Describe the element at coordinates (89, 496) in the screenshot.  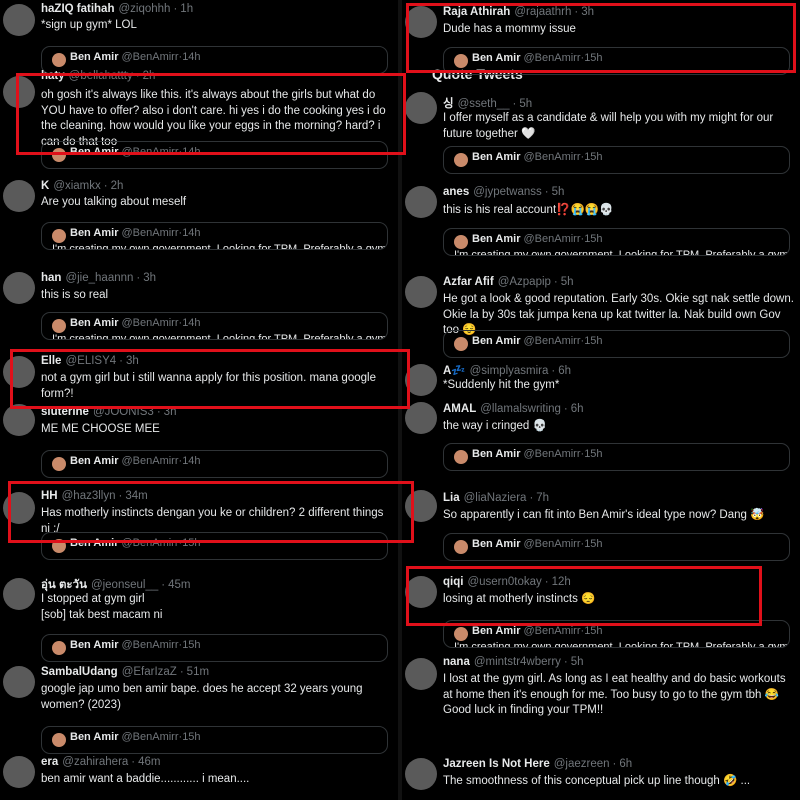
I see `user-handle: @haz3llyn` at that location.